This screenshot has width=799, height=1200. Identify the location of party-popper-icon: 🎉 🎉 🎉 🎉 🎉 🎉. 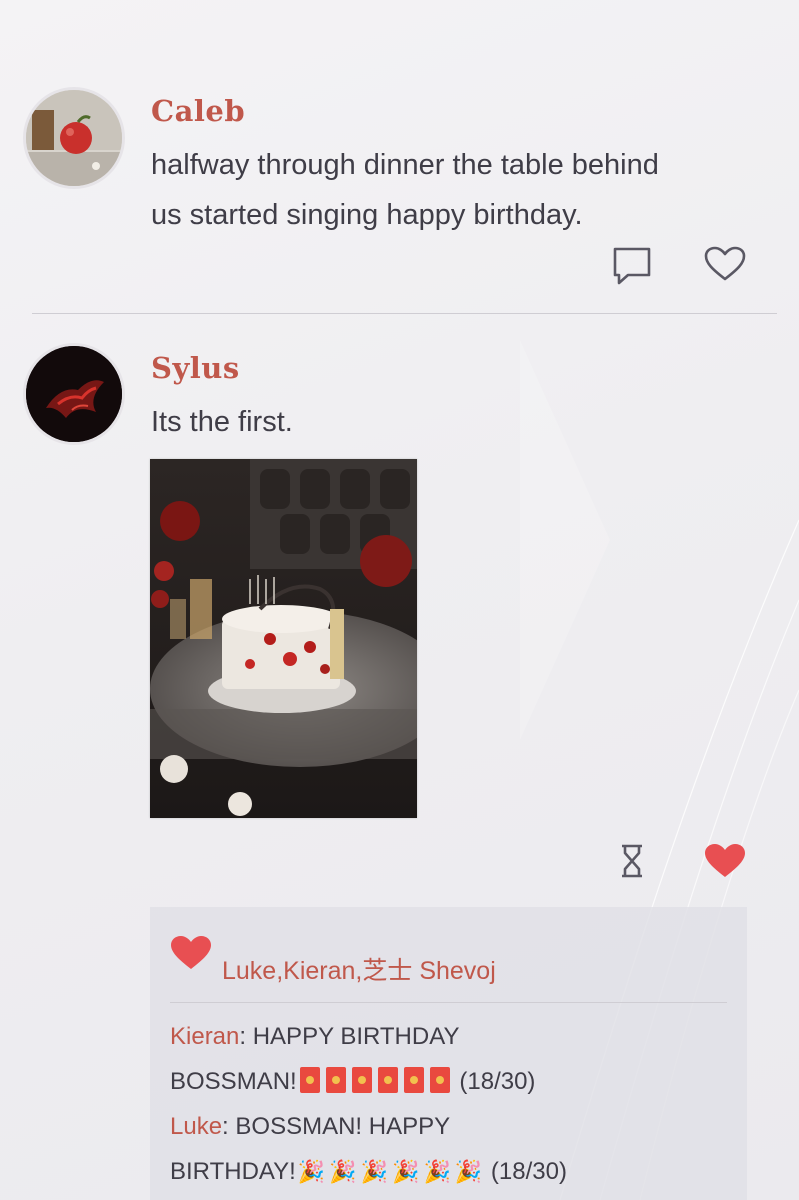
(390, 1171).